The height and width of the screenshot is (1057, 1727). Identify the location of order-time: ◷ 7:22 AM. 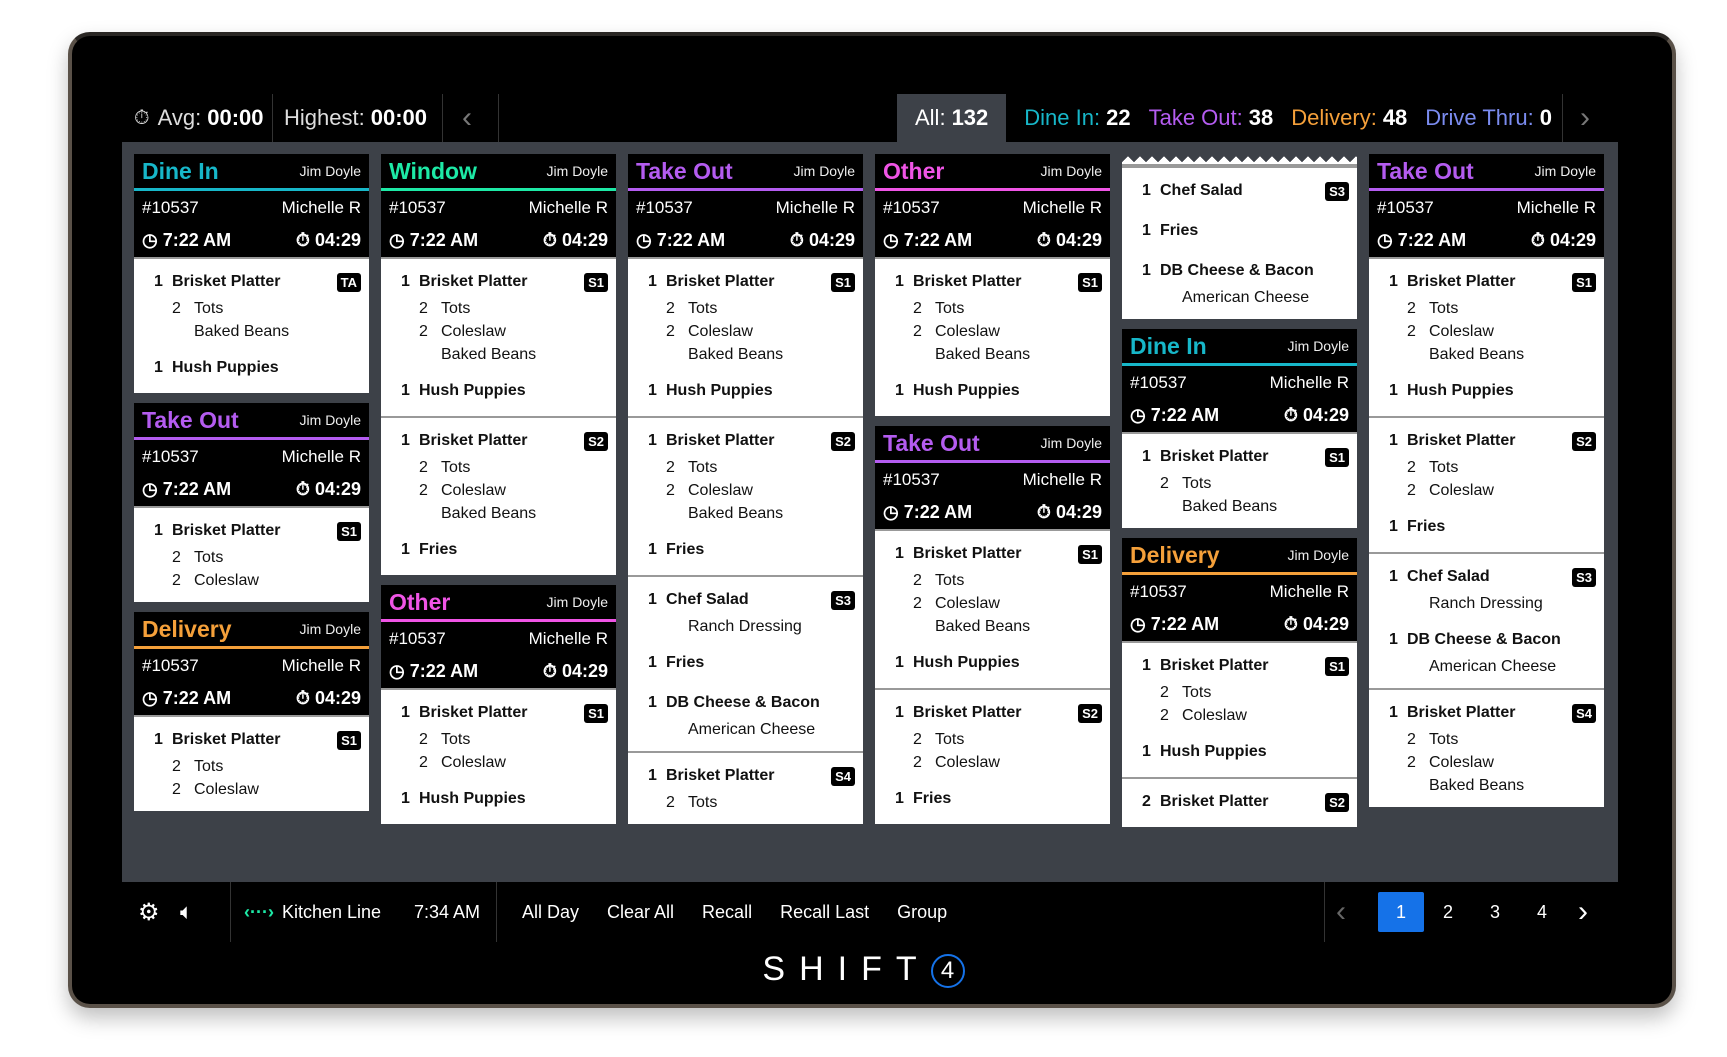
(186, 489).